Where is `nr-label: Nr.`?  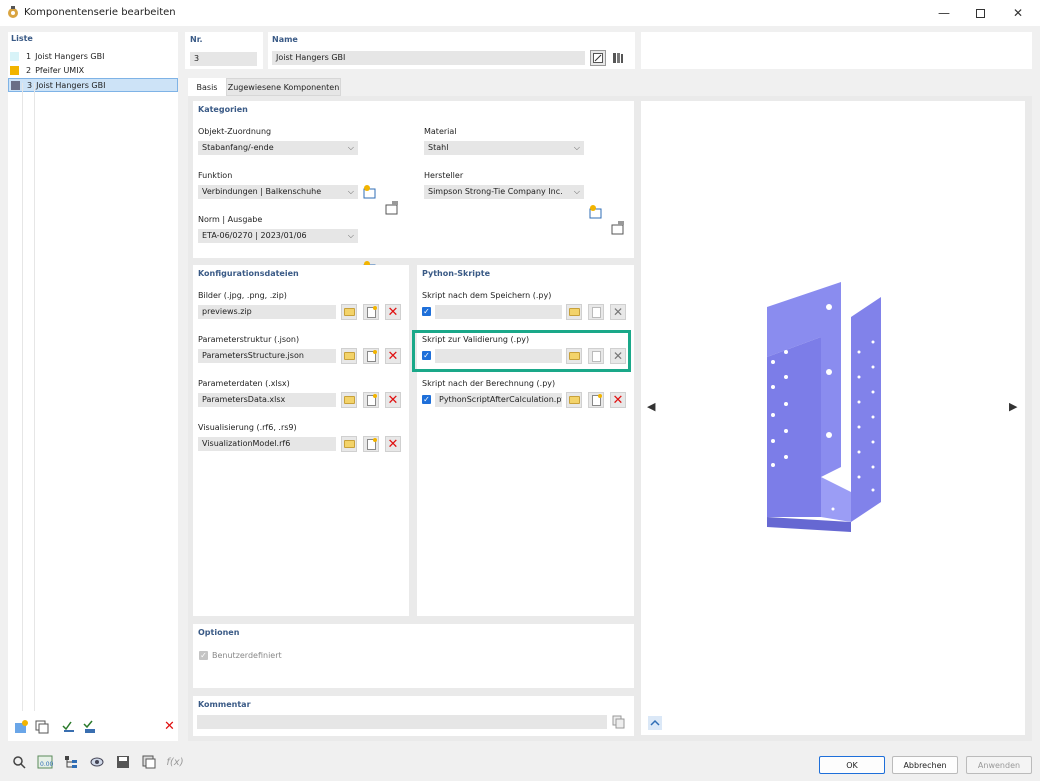
nr-label: Nr. is located at coordinates (196, 39).